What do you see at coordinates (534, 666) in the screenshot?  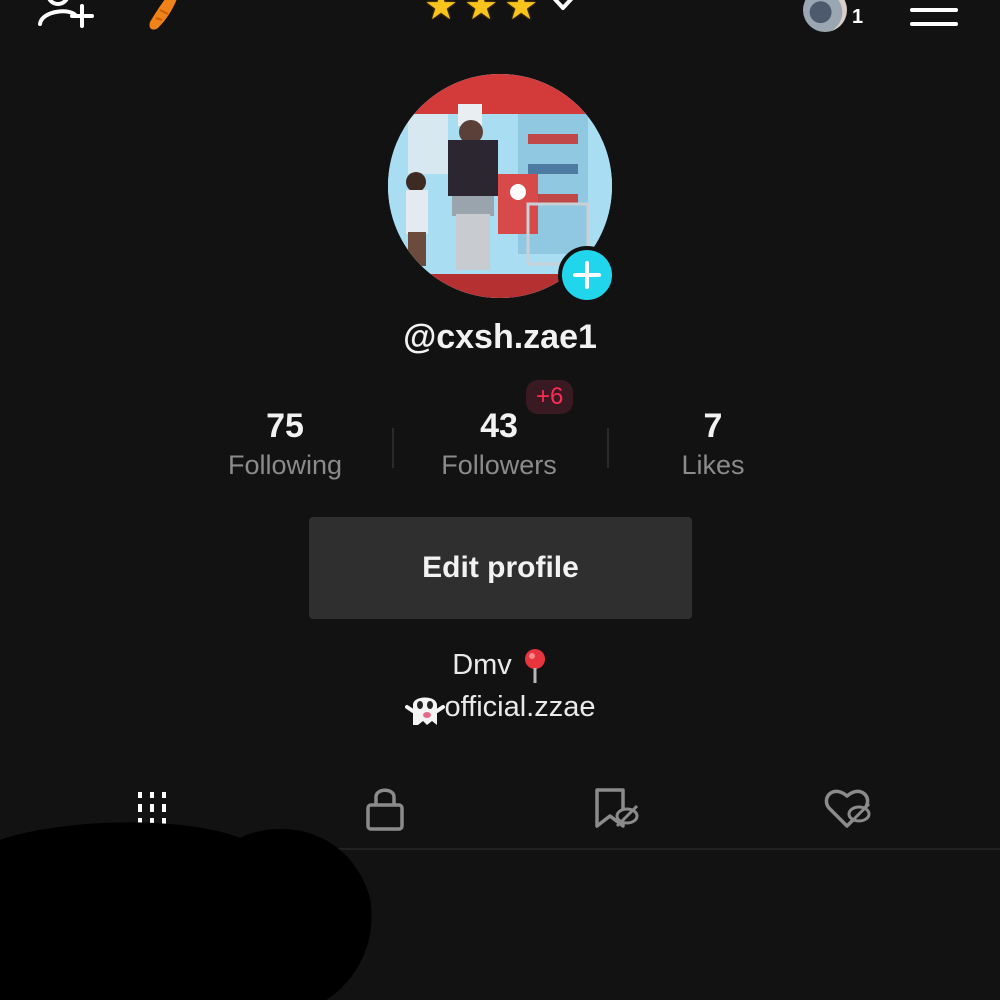 I see `pushpin-icon` at bounding box center [534, 666].